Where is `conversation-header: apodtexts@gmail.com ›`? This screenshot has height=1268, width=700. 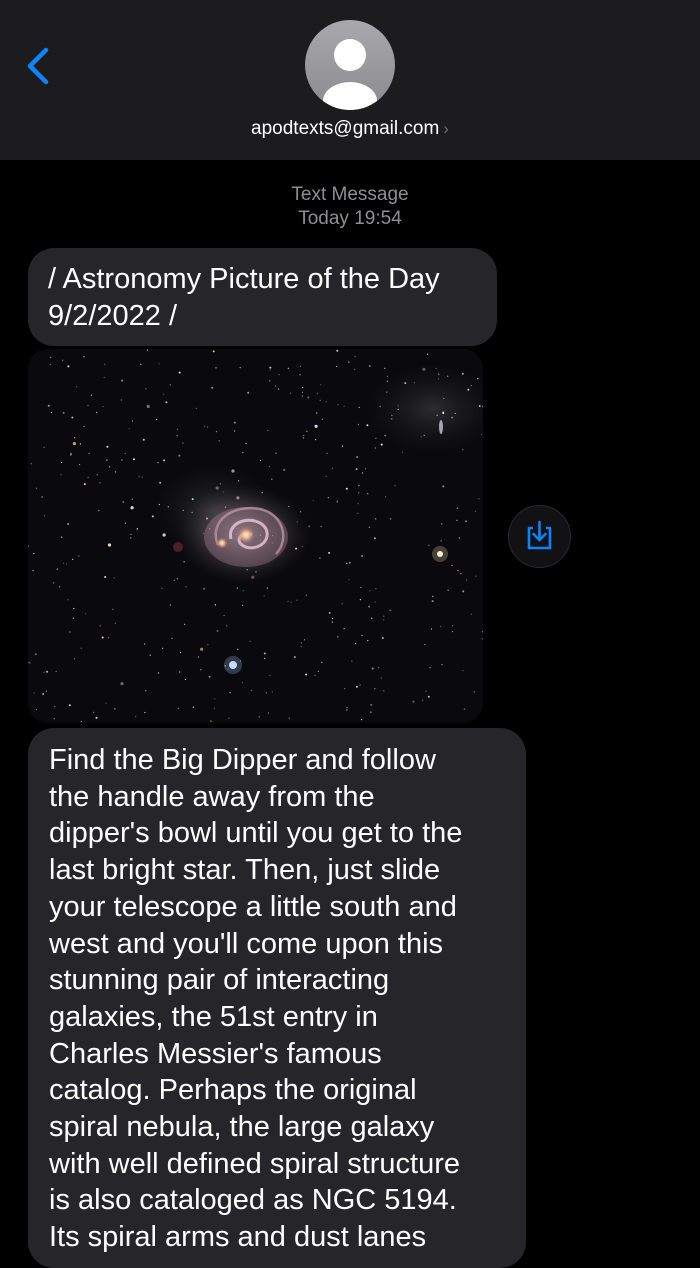
conversation-header: apodtexts@gmail.com › is located at coordinates (350, 80).